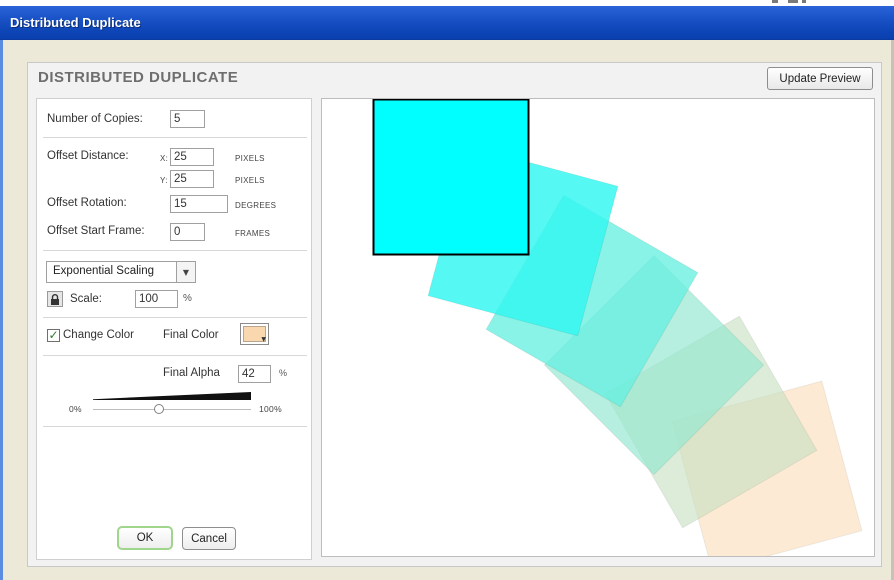 This screenshot has width=894, height=580. Describe the element at coordinates (790, 2) in the screenshot. I see `window-controls-remnant` at that location.